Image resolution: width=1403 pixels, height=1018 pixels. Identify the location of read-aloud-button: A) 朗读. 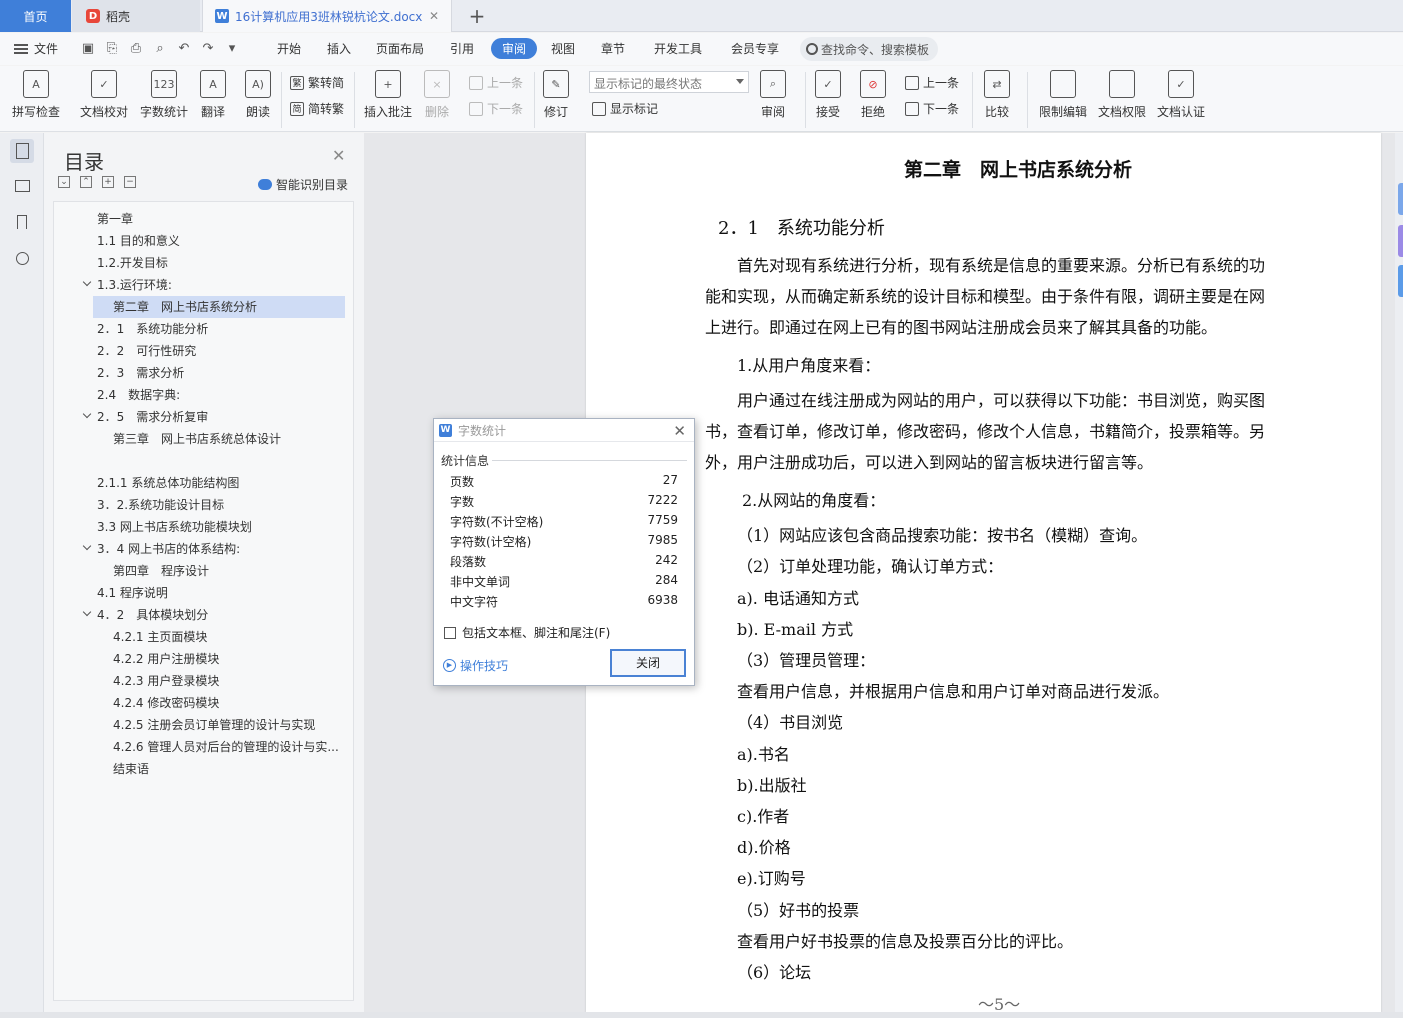
(258, 95).